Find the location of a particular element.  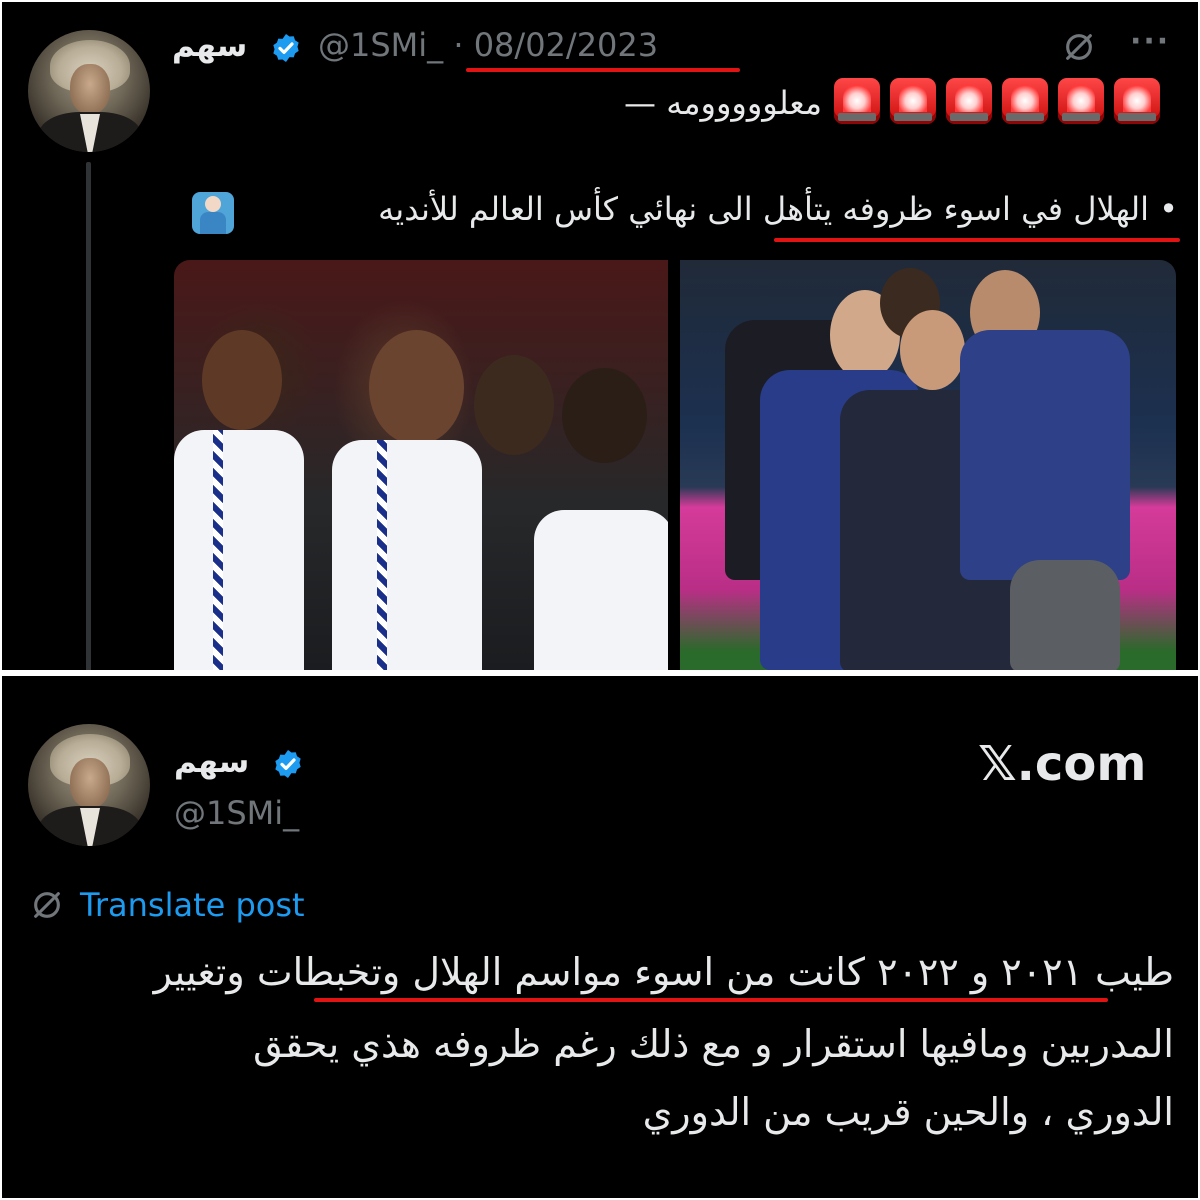

staff-jacket is located at coordinates (1045, 455).